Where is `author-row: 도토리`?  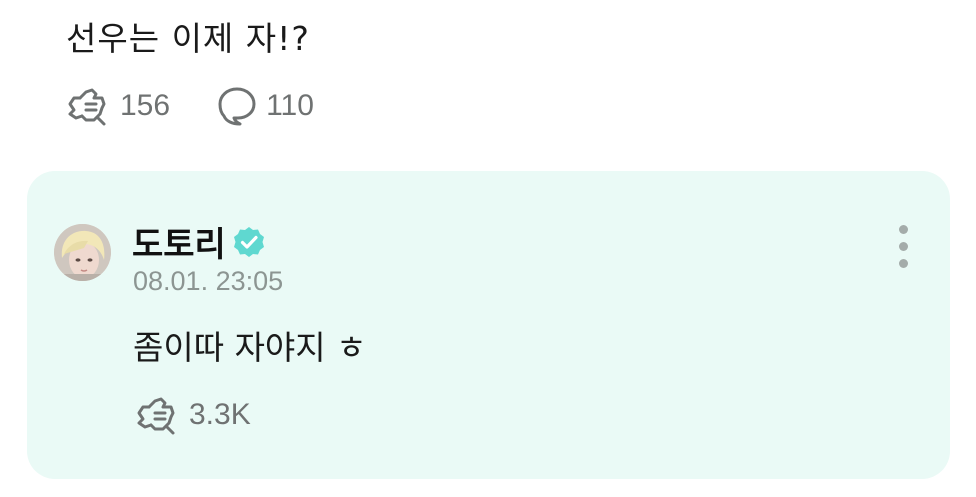 author-row: 도토리 is located at coordinates (199, 241).